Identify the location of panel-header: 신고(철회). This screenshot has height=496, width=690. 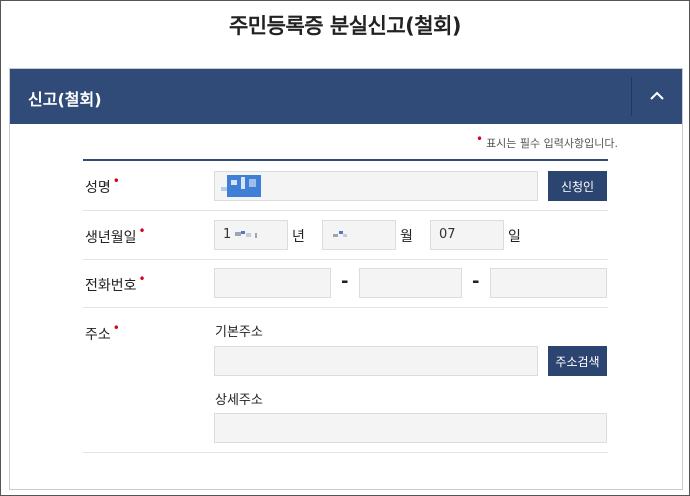
(346, 96).